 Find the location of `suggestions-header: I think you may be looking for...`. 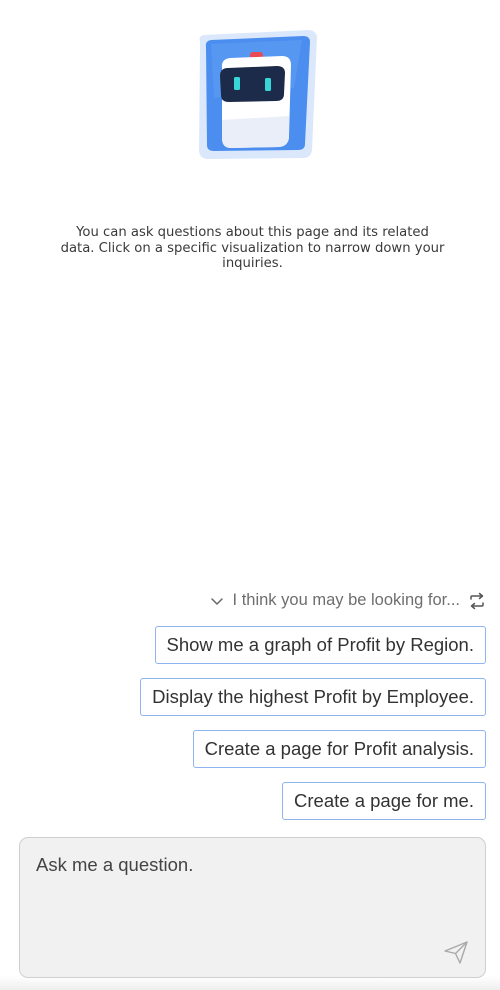

suggestions-header: I think you may be looking for... is located at coordinates (347, 600).